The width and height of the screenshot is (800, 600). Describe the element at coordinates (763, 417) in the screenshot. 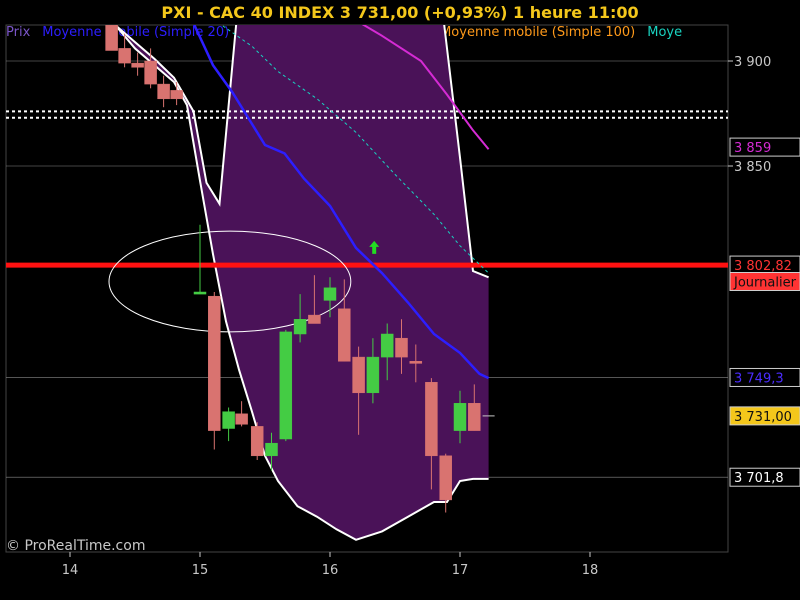

I see `price-tag-label: 3 731,00` at that location.